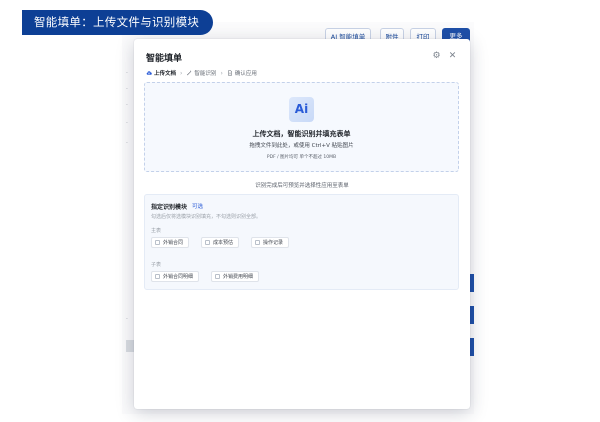  What do you see at coordinates (156, 231) in the screenshot?
I see `group-label-main: 主表` at bounding box center [156, 231].